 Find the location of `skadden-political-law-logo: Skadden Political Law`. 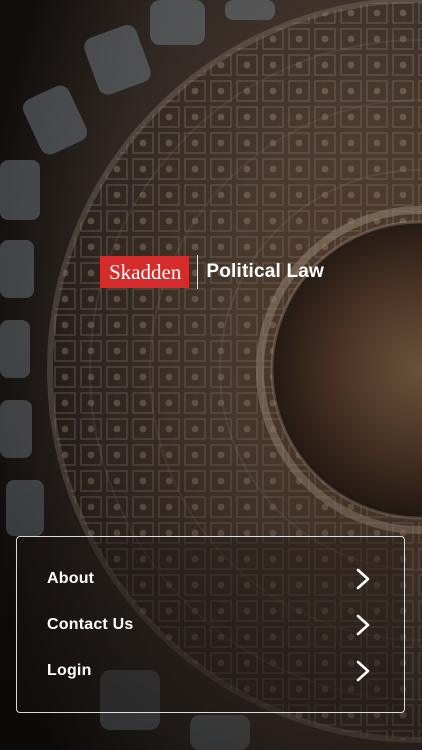

skadden-political-law-logo: Skadden Political Law is located at coordinates (212, 272).